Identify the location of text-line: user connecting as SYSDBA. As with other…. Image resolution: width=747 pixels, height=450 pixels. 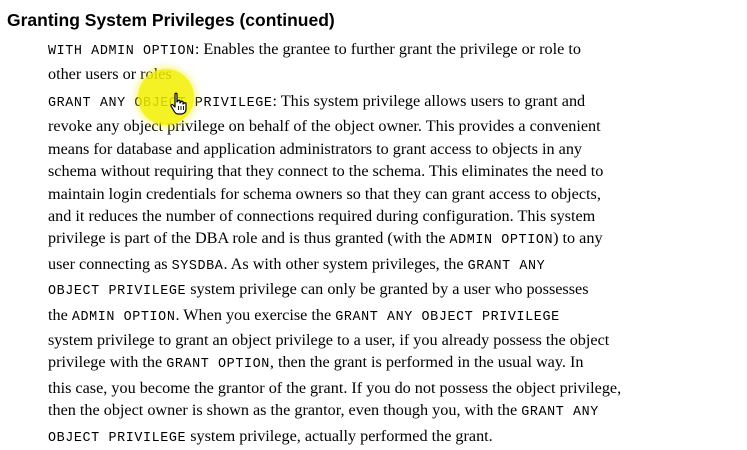
(393, 265).